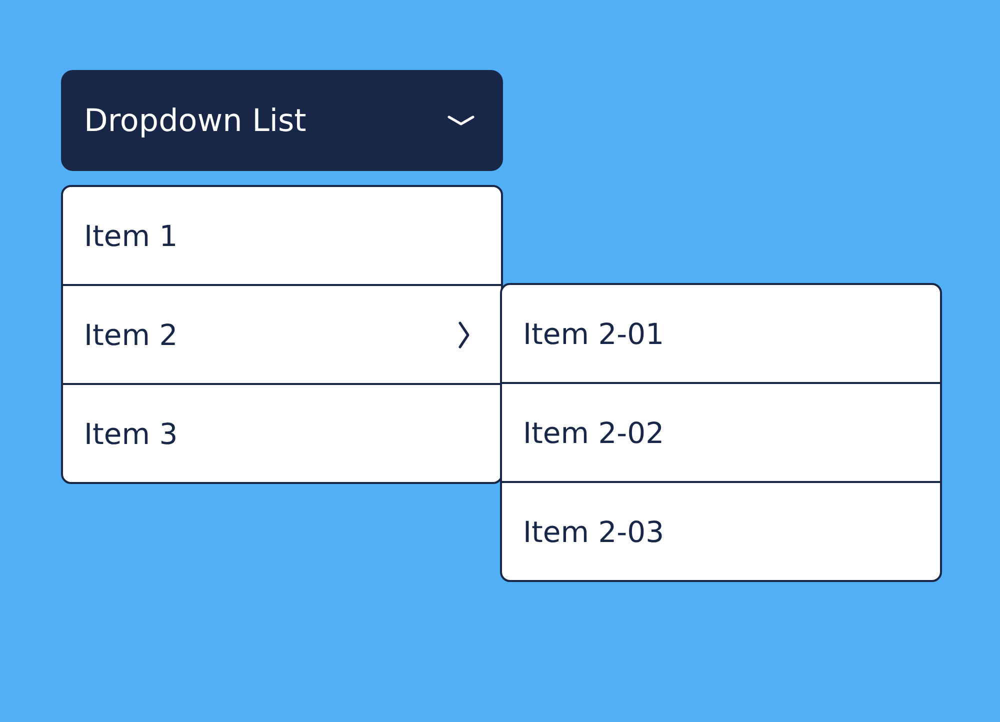  I want to click on submenu-item: Item 2-01, so click(721, 333).